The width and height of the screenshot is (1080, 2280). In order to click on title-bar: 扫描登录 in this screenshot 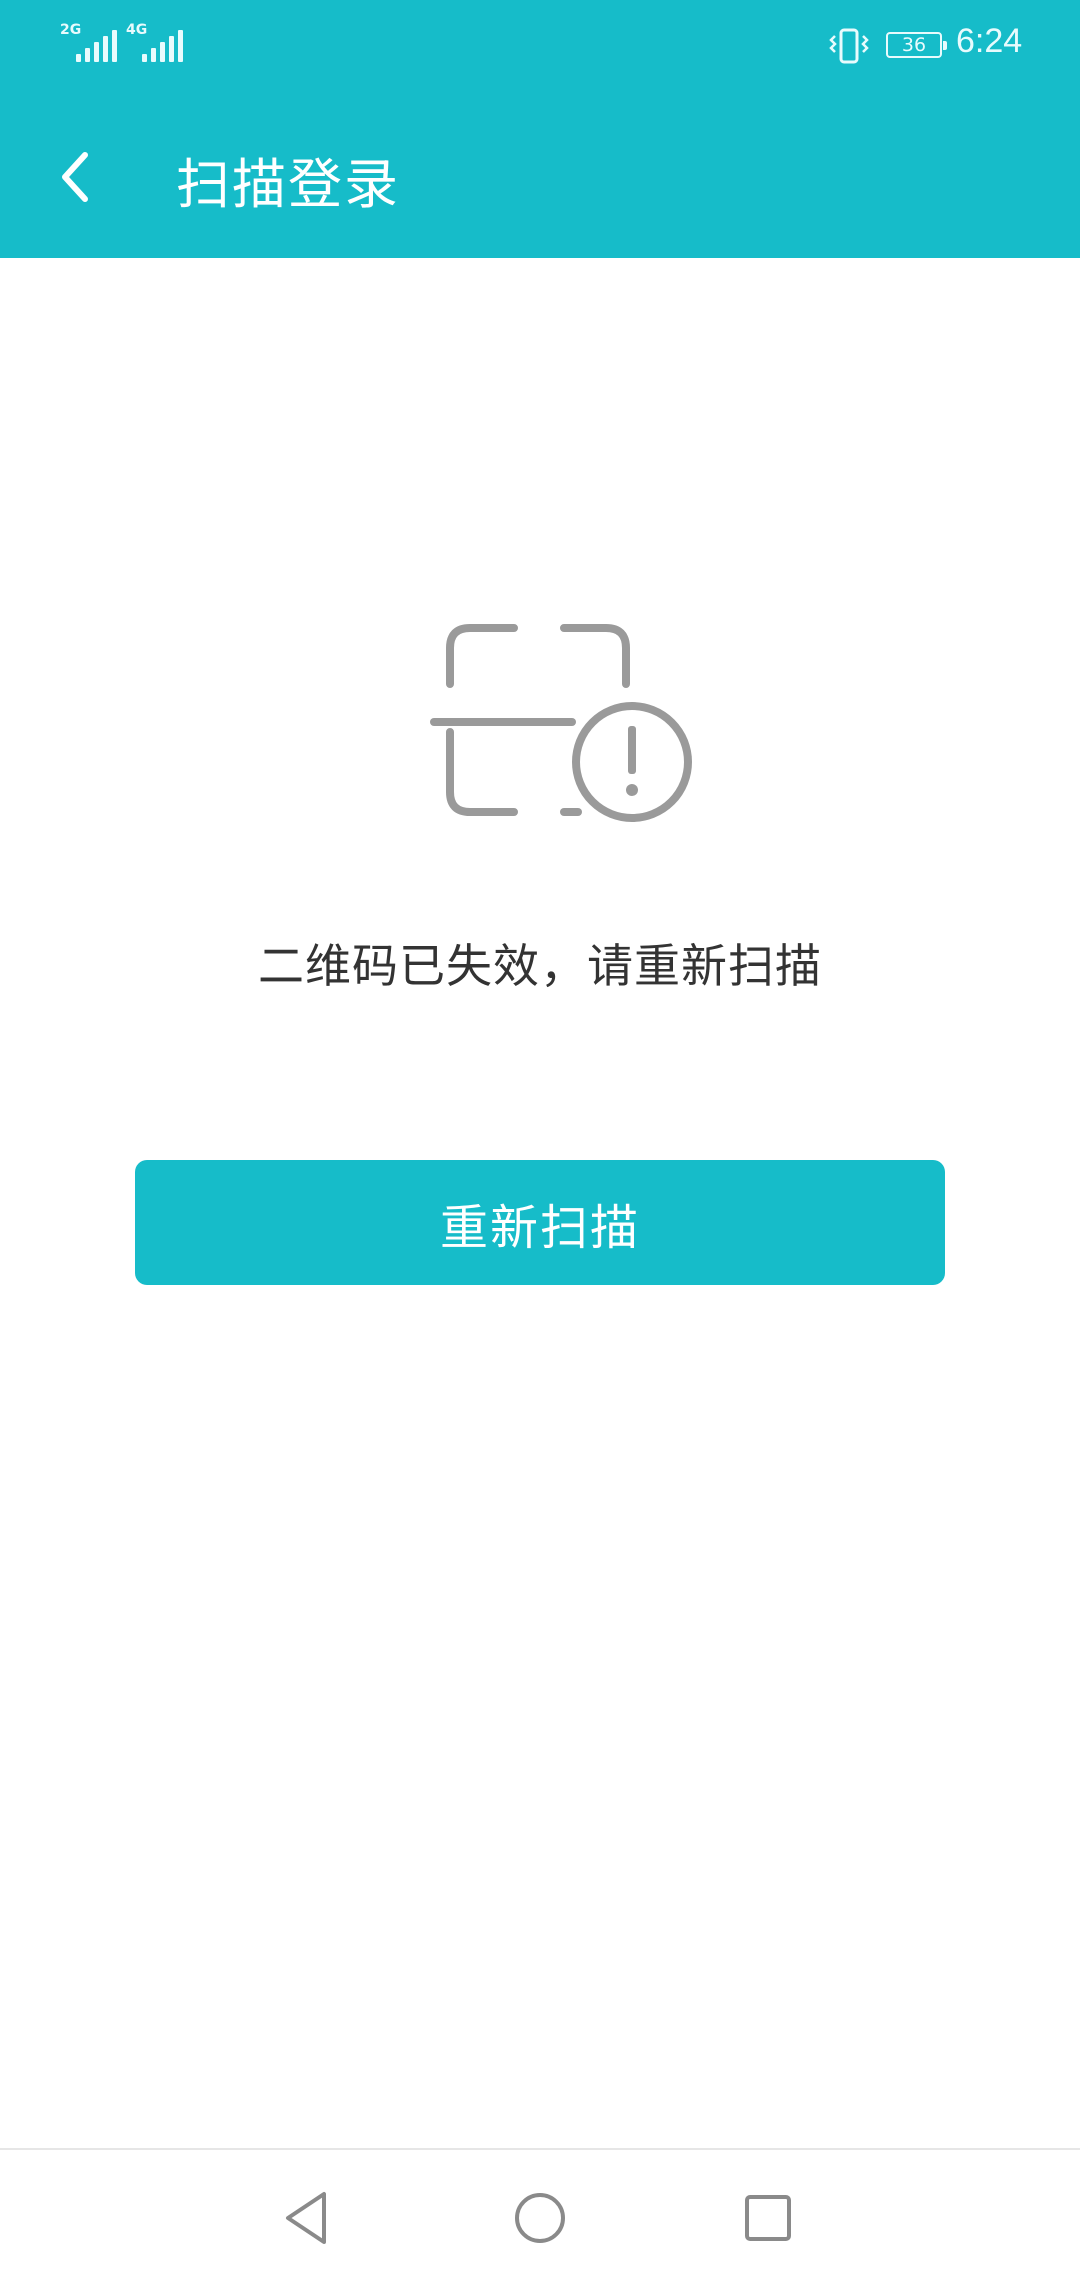, I will do `click(540, 175)`.